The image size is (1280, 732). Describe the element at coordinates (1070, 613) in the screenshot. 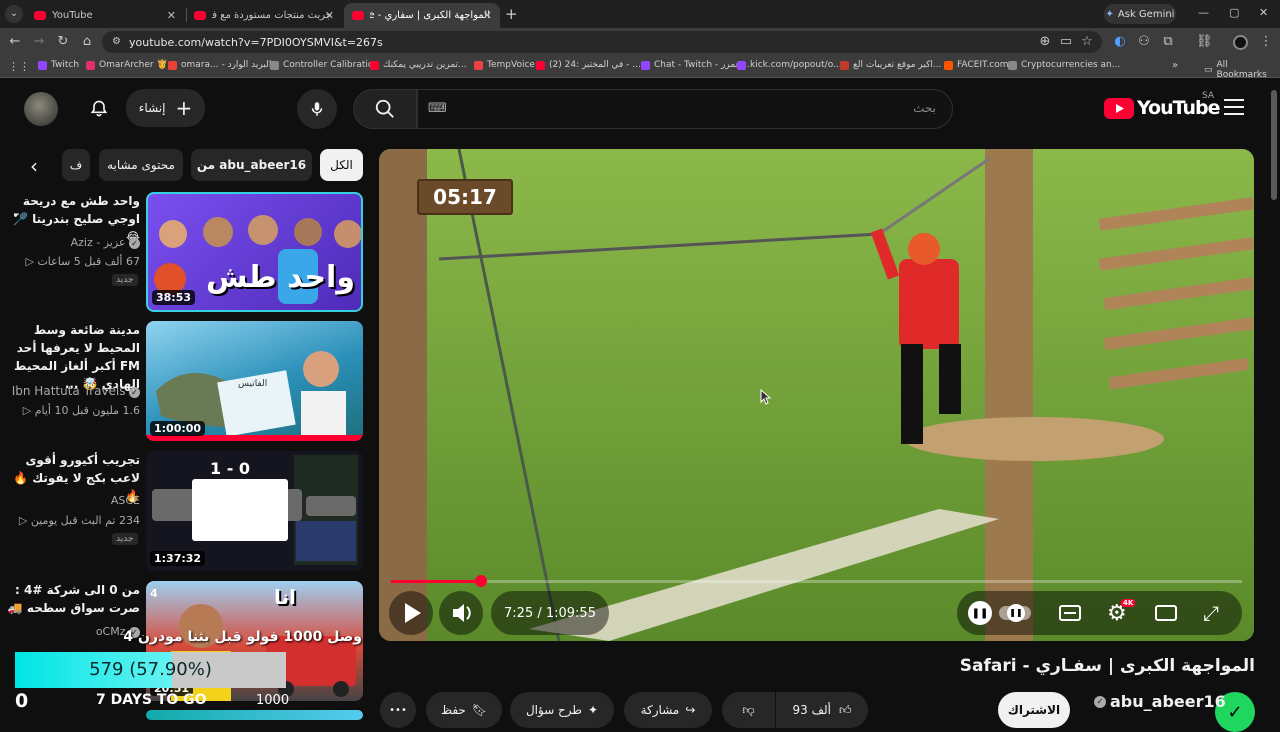

I see `subtitles-icon` at that location.